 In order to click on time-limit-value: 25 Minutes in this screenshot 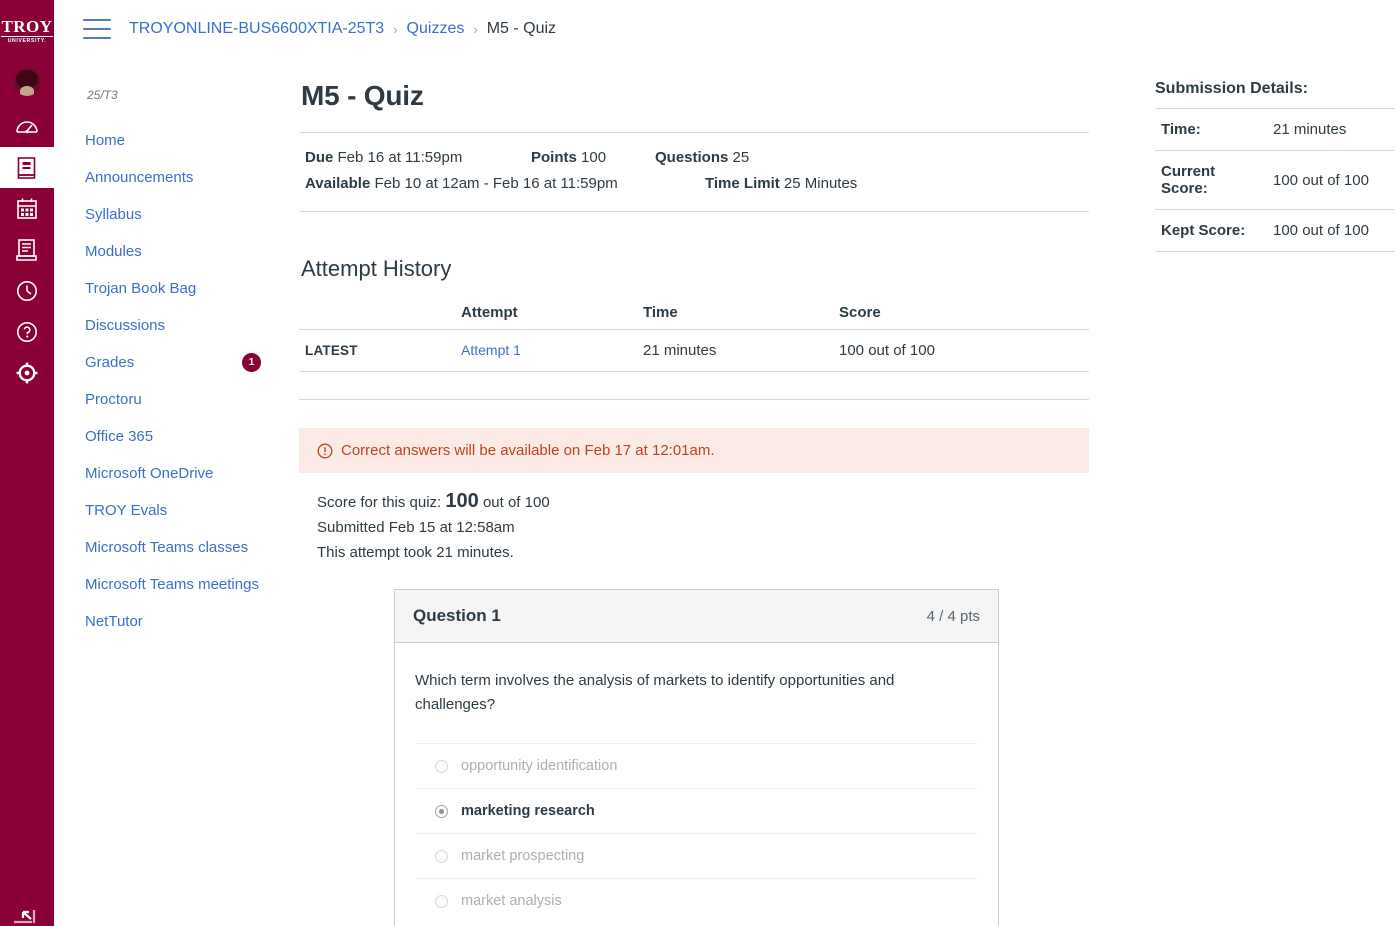, I will do `click(820, 183)`.